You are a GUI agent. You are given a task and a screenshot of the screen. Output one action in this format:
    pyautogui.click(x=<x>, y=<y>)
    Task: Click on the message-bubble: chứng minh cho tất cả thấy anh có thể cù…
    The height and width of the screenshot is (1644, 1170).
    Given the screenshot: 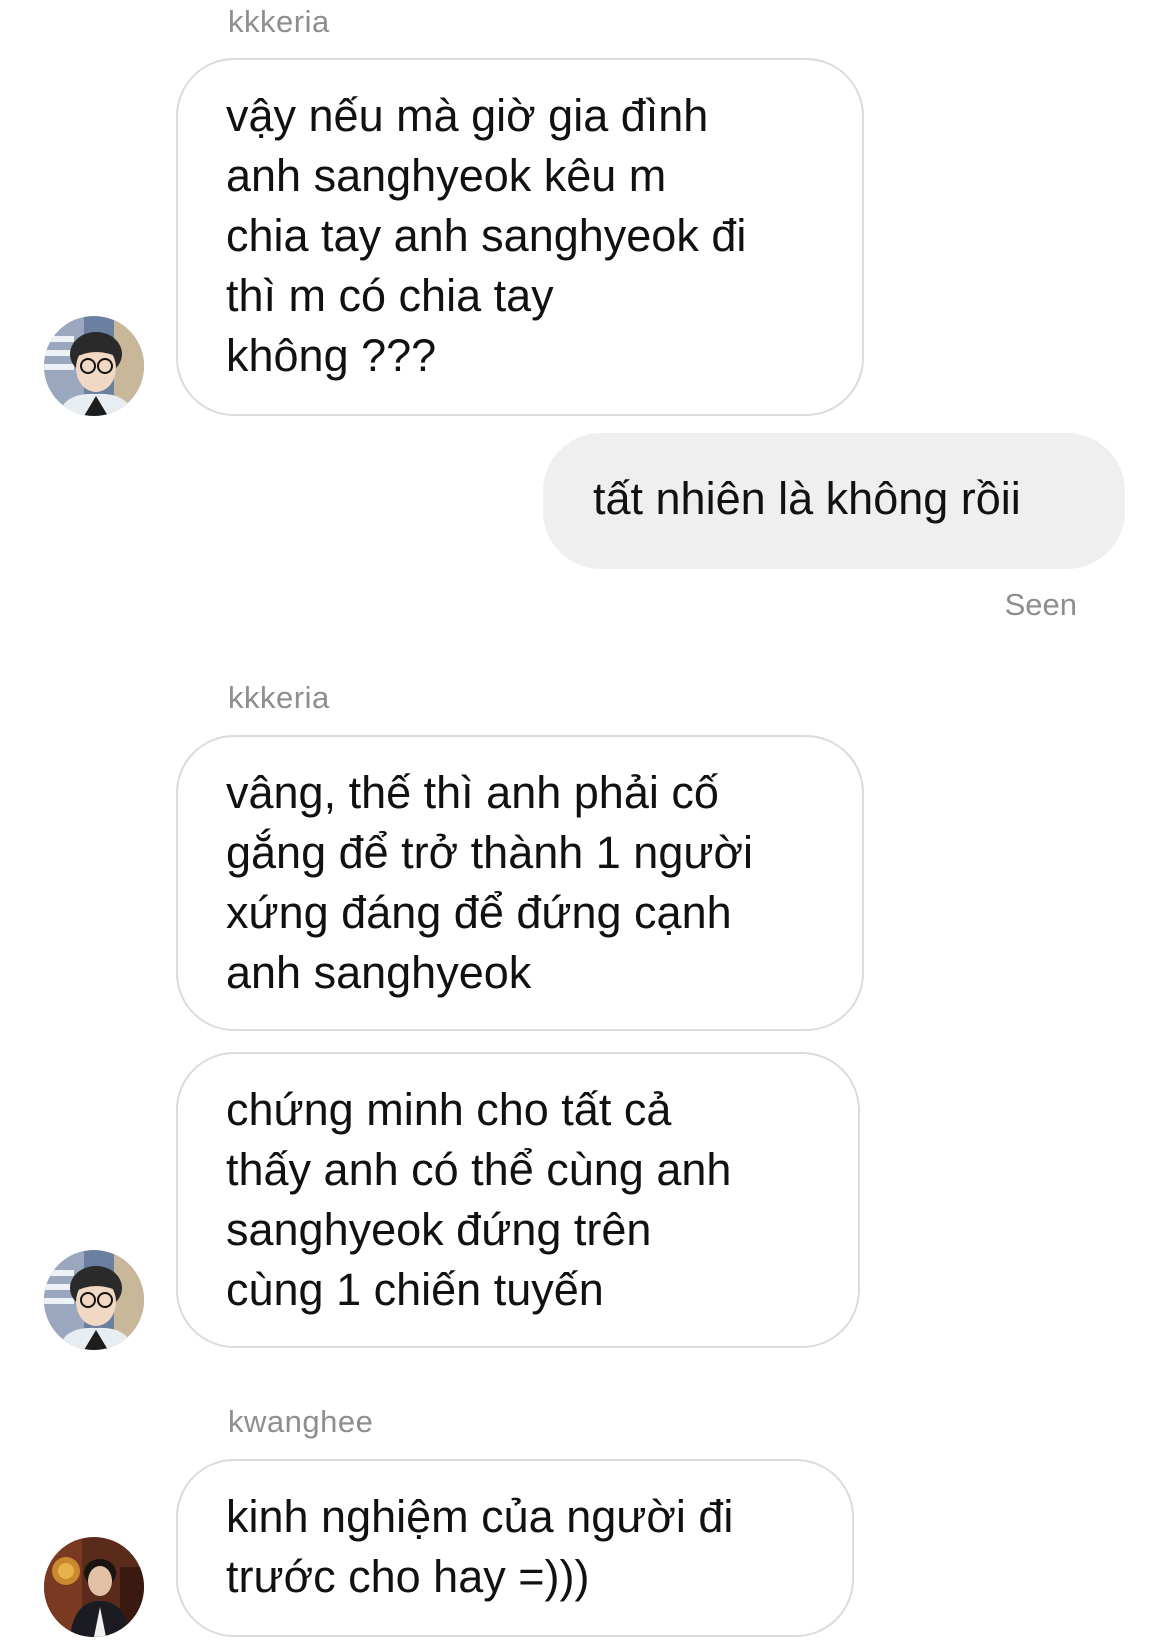 What is the action you would take?
    pyautogui.click(x=518, y=1200)
    